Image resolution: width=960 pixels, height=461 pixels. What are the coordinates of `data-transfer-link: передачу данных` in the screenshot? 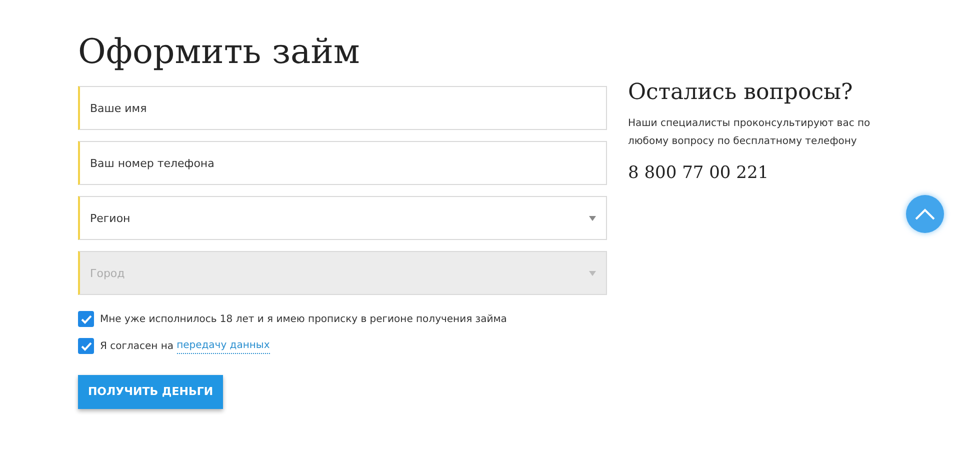 It's located at (223, 346).